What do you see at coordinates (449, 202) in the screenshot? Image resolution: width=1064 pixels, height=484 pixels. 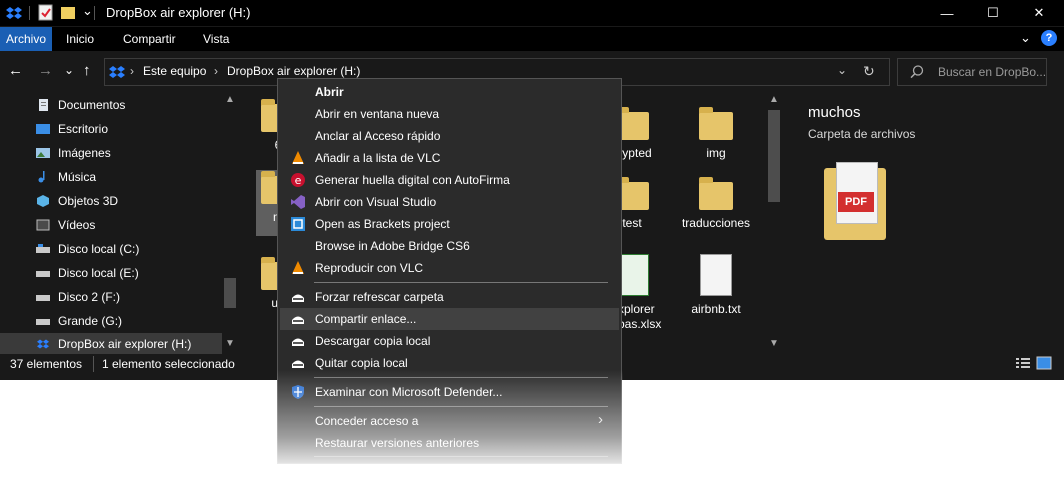 I see `menu-item-visual-studio: Abrir con Visual Studio` at bounding box center [449, 202].